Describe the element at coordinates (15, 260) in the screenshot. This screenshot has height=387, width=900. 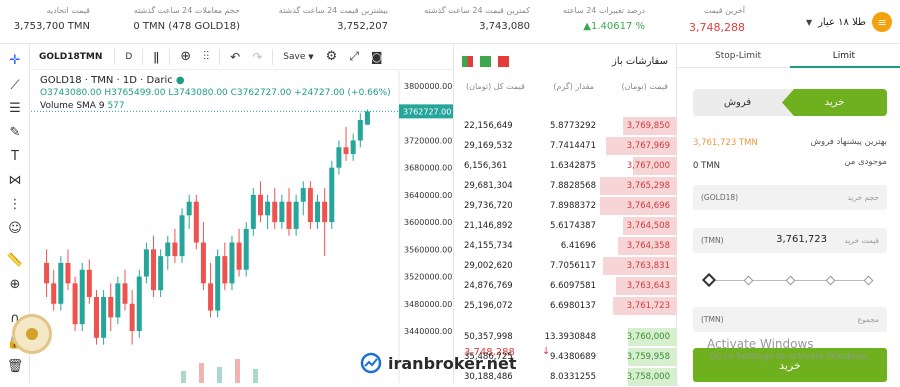
I see `ruler-icon: 📏` at that location.